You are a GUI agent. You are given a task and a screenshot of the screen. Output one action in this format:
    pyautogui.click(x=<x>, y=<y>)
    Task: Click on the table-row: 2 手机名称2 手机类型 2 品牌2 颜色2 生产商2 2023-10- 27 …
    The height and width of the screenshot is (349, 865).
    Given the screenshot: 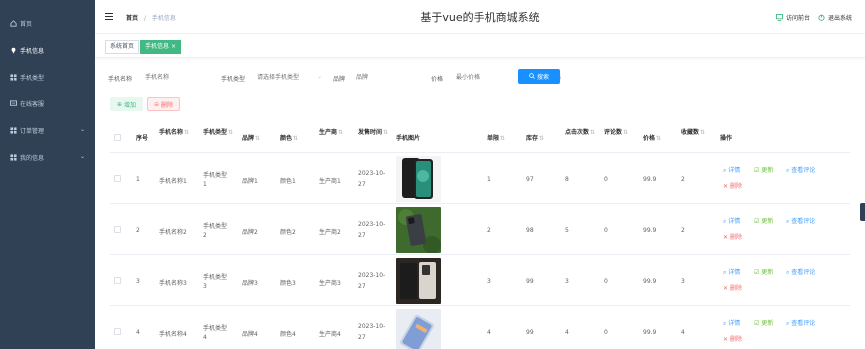 What is the action you would take?
    pyautogui.click(x=480, y=228)
    